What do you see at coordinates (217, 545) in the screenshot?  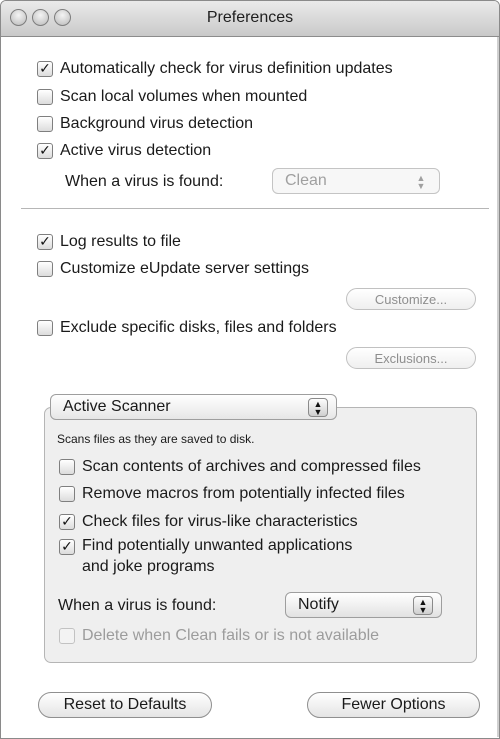 I see `unwanted-apps-label-line1: Find potentially unwanted applications` at bounding box center [217, 545].